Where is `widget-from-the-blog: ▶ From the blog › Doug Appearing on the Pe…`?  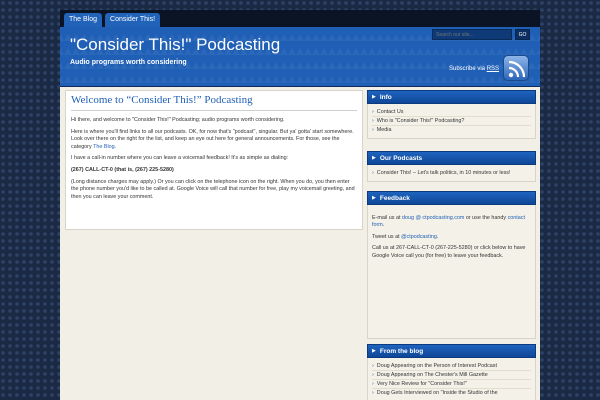 widget-from-the-blog: ▶ From the blog › Doug Appearing on the Pe… is located at coordinates (451, 372).